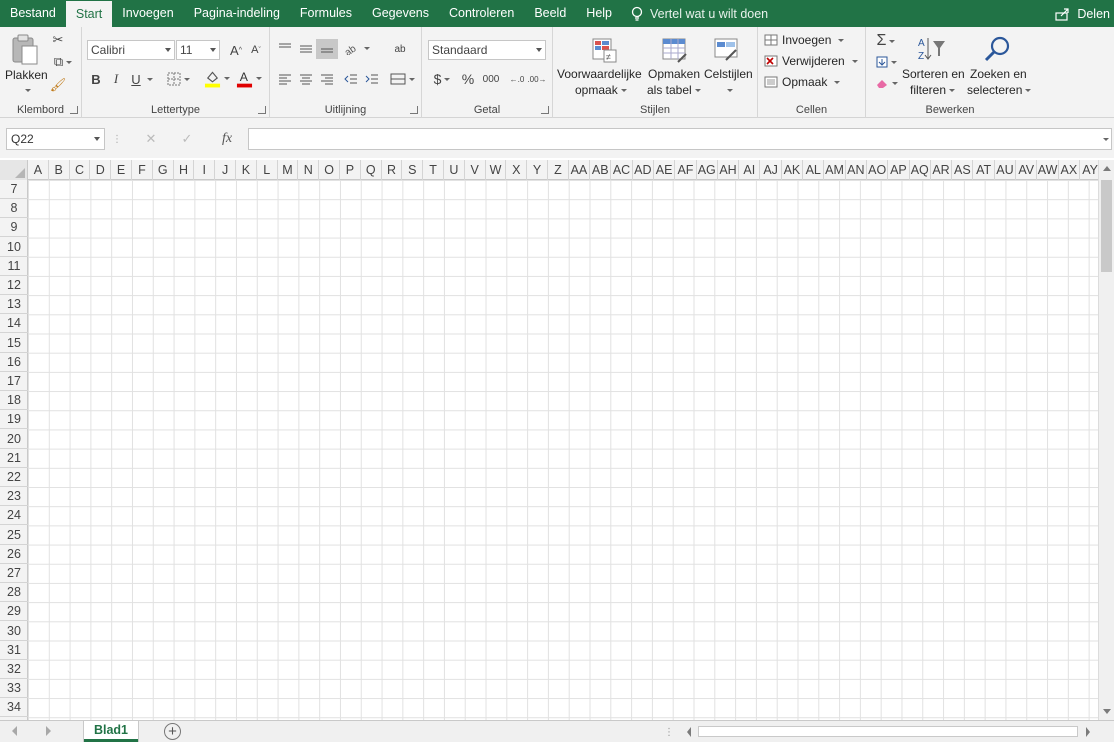 The width and height of the screenshot is (1114, 742). What do you see at coordinates (74, 110) in the screenshot?
I see `clipboard-launcher-icon` at bounding box center [74, 110].